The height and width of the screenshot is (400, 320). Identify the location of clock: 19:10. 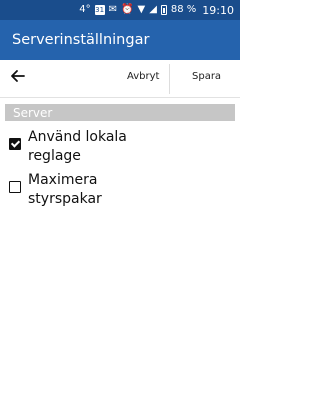
(218, 10).